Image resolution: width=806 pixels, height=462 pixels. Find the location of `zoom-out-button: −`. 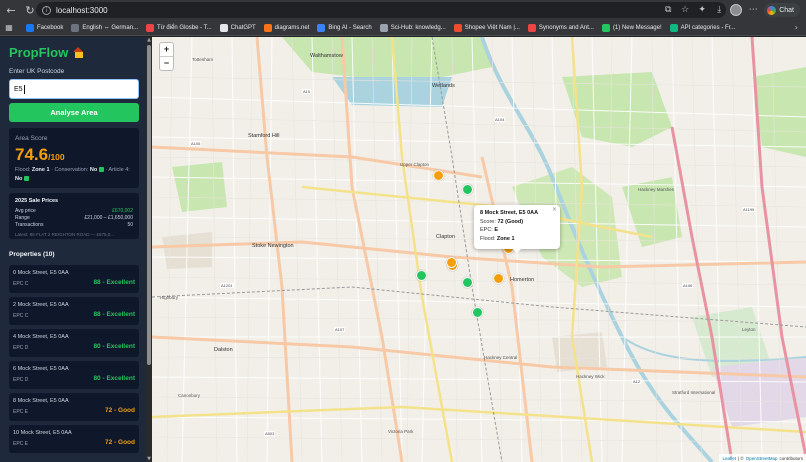

zoom-out-button: − is located at coordinates (166, 64).